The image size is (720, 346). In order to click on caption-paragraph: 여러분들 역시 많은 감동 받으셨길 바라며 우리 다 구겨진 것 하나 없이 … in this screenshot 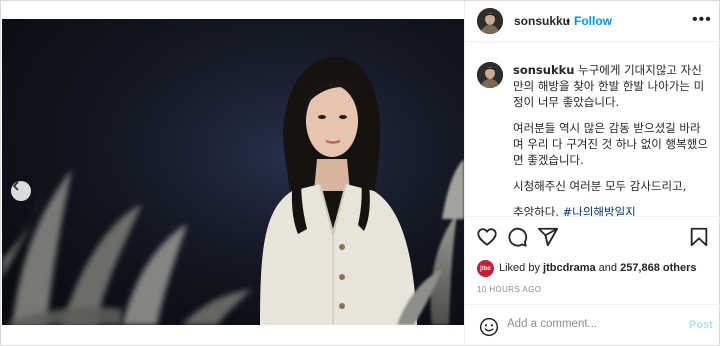, I will do `click(610, 144)`.